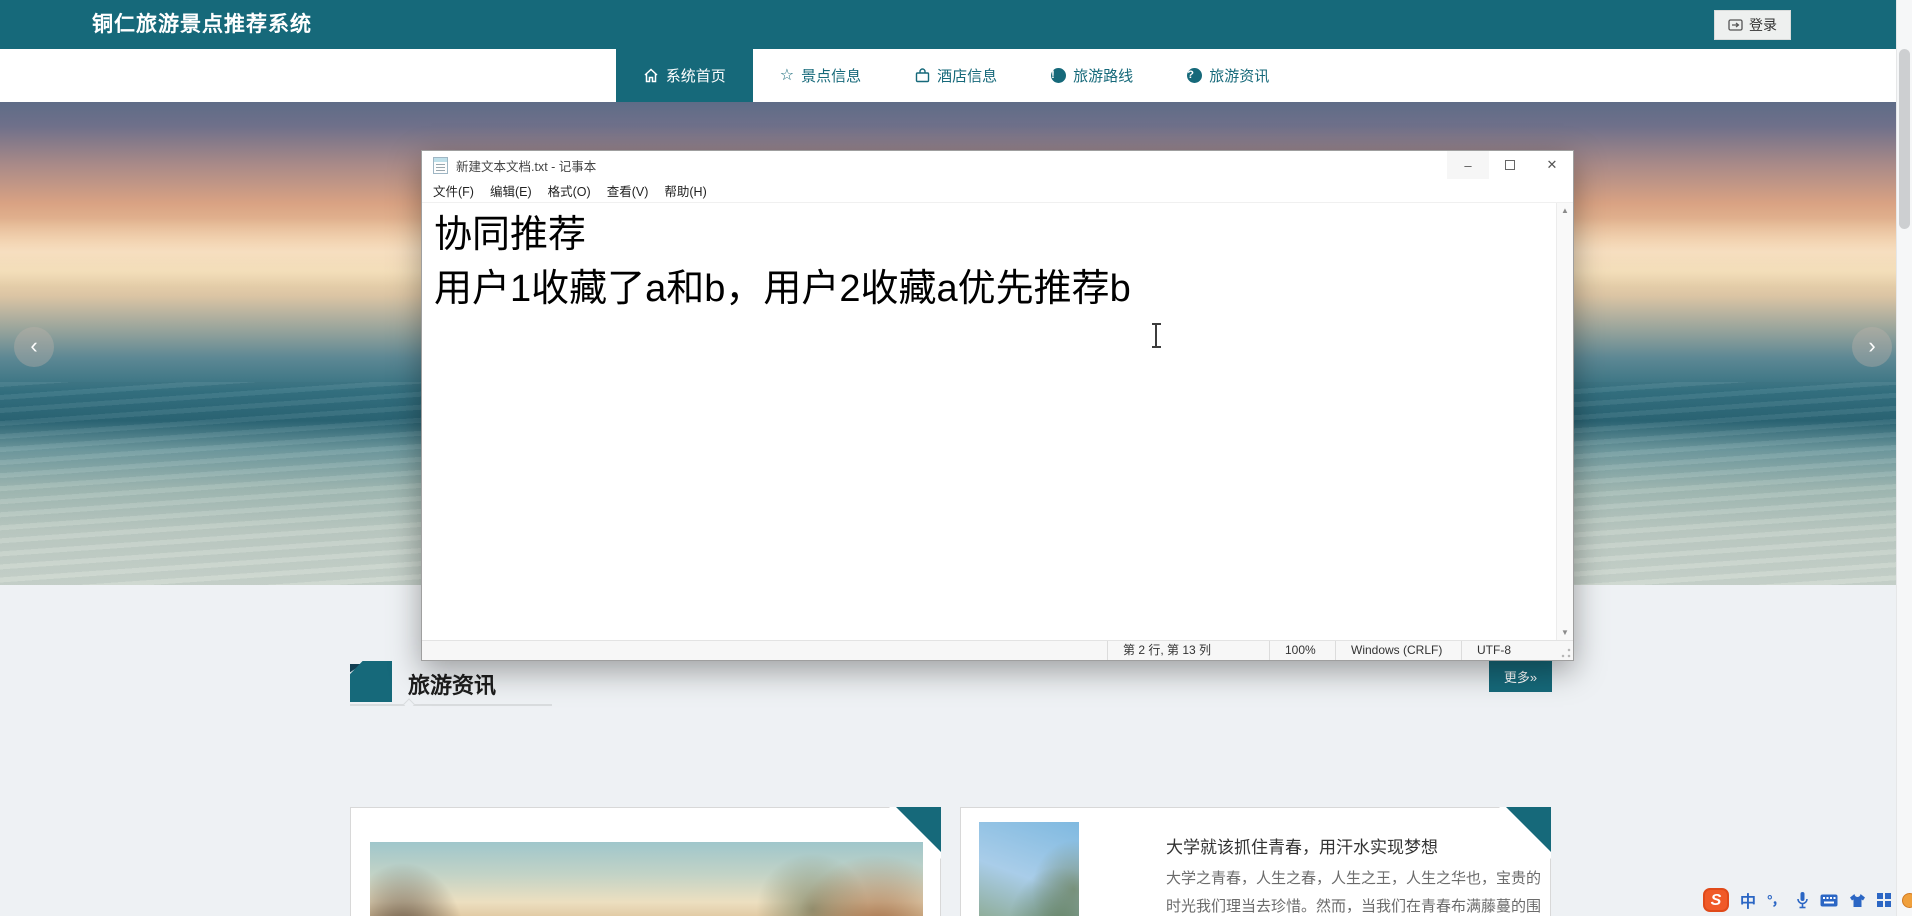 The height and width of the screenshot is (916, 1912). What do you see at coordinates (685, 190) in the screenshot?
I see `menu-help: 帮助(H)` at bounding box center [685, 190].